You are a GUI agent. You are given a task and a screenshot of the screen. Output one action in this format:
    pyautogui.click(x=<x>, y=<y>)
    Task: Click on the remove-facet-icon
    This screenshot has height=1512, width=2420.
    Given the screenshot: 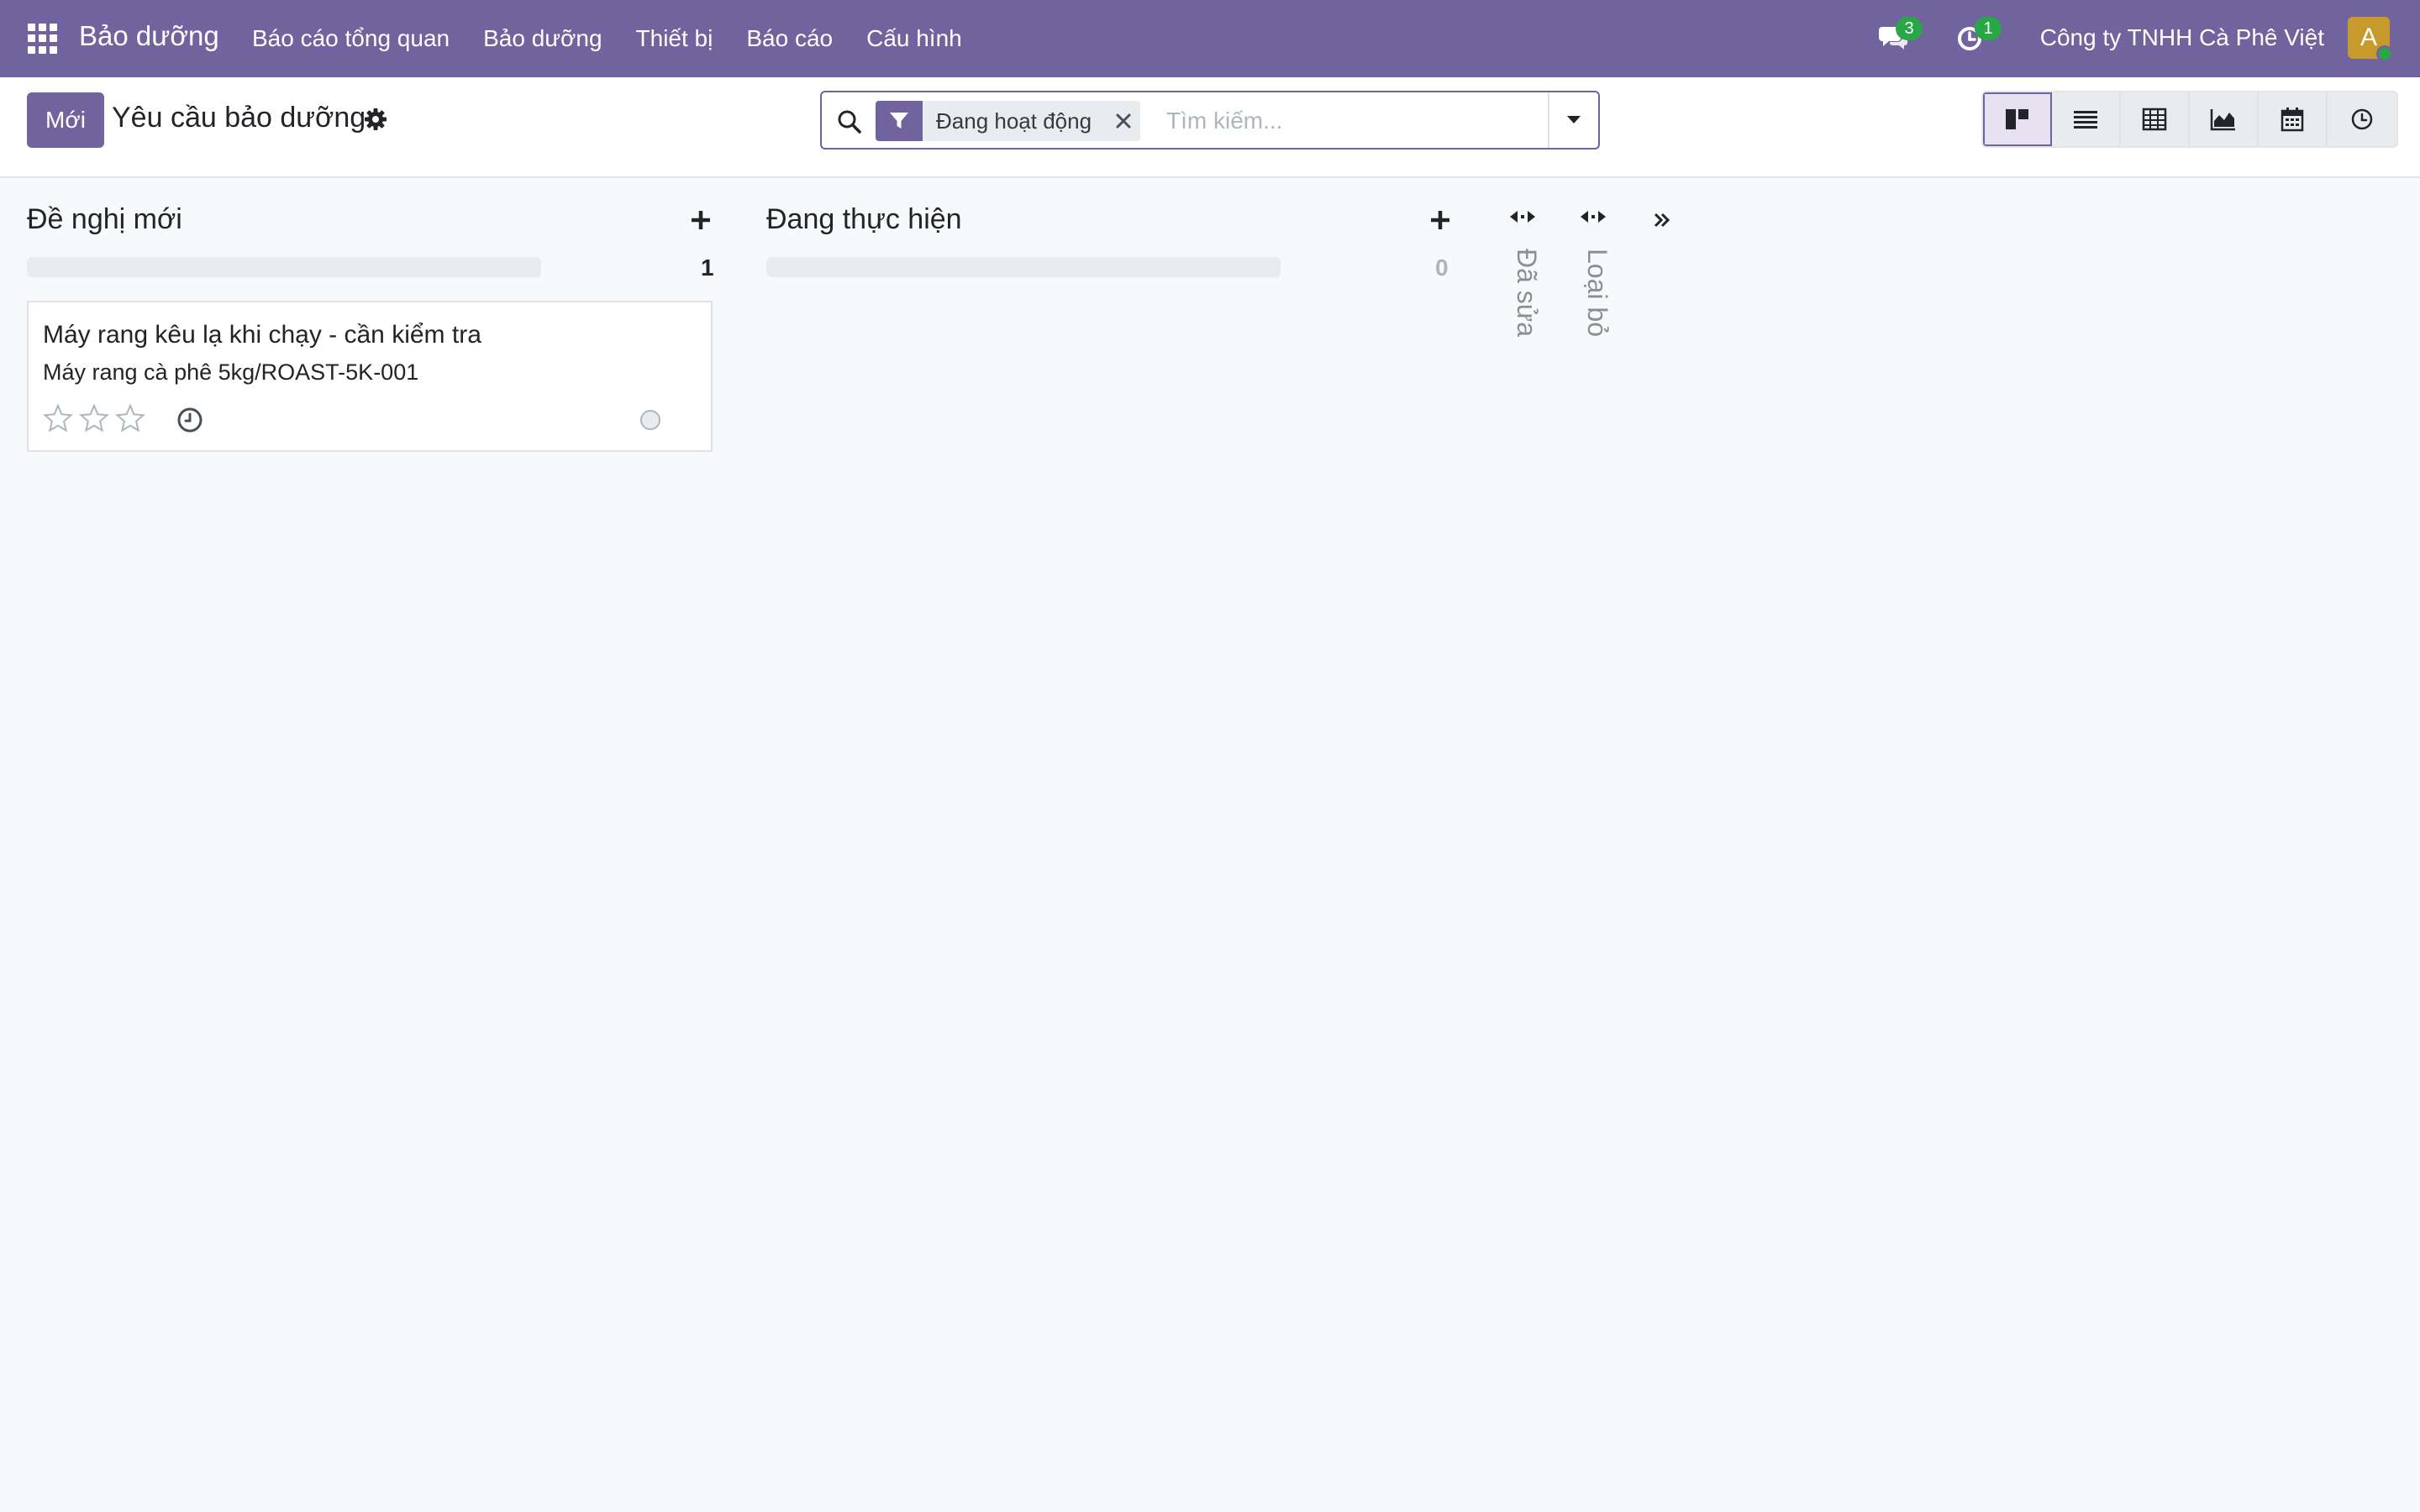 What is the action you would take?
    pyautogui.click(x=1123, y=121)
    